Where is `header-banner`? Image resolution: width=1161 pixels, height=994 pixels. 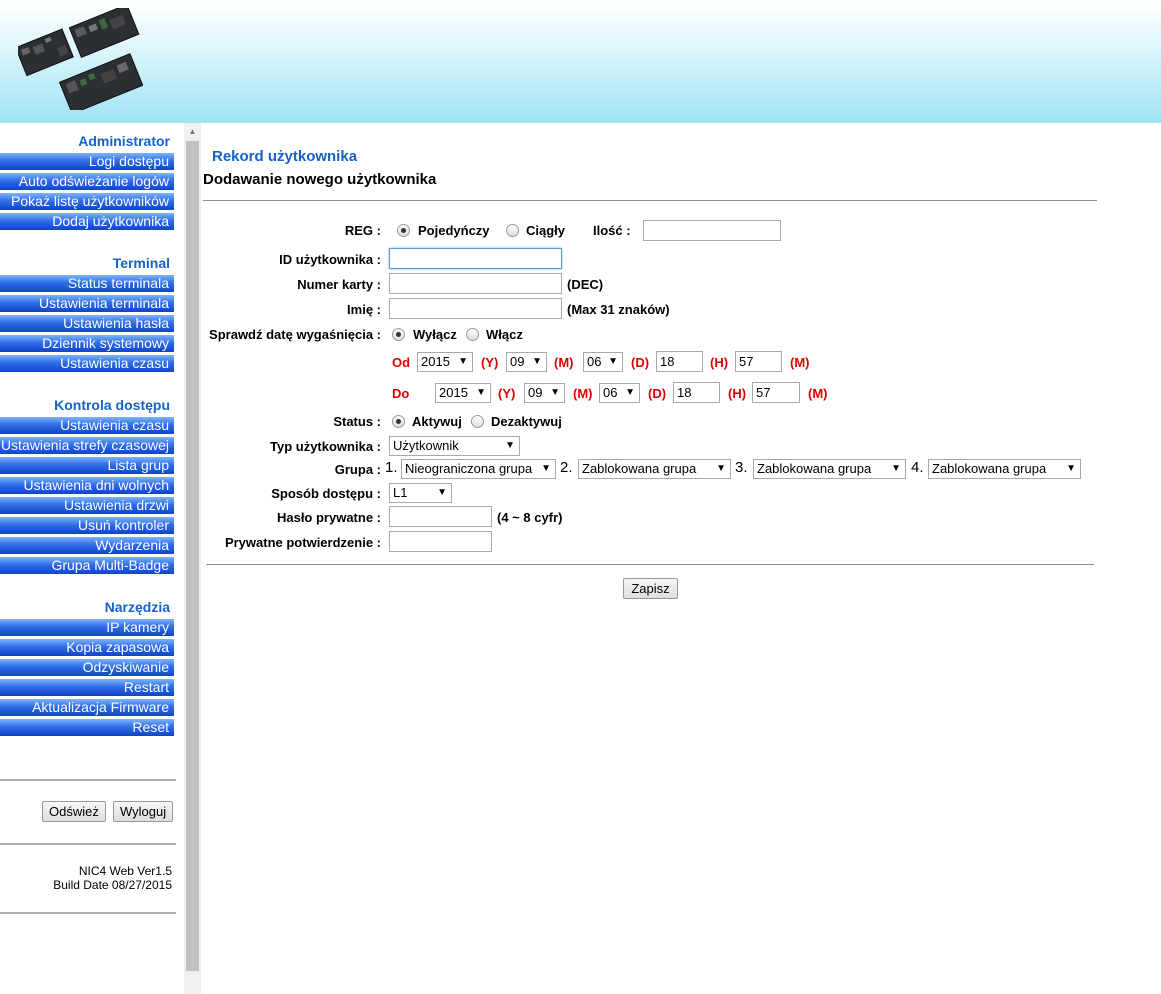
header-banner is located at coordinates (580, 61).